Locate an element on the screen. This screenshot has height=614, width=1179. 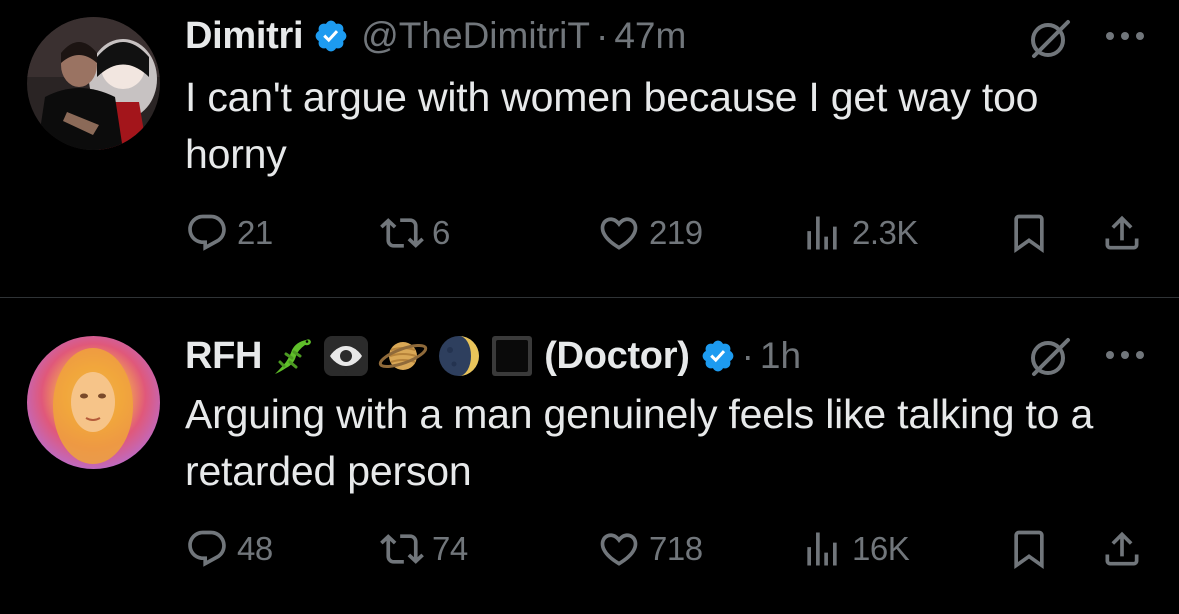
black-square-emoji is located at coordinates (512, 356).